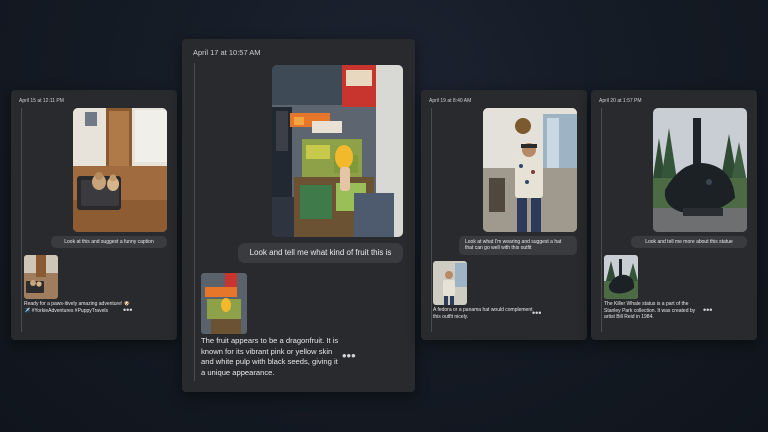 This screenshot has height=432, width=768. I want to click on timestamp: April 19 at 8:40 AM, so click(450, 101).